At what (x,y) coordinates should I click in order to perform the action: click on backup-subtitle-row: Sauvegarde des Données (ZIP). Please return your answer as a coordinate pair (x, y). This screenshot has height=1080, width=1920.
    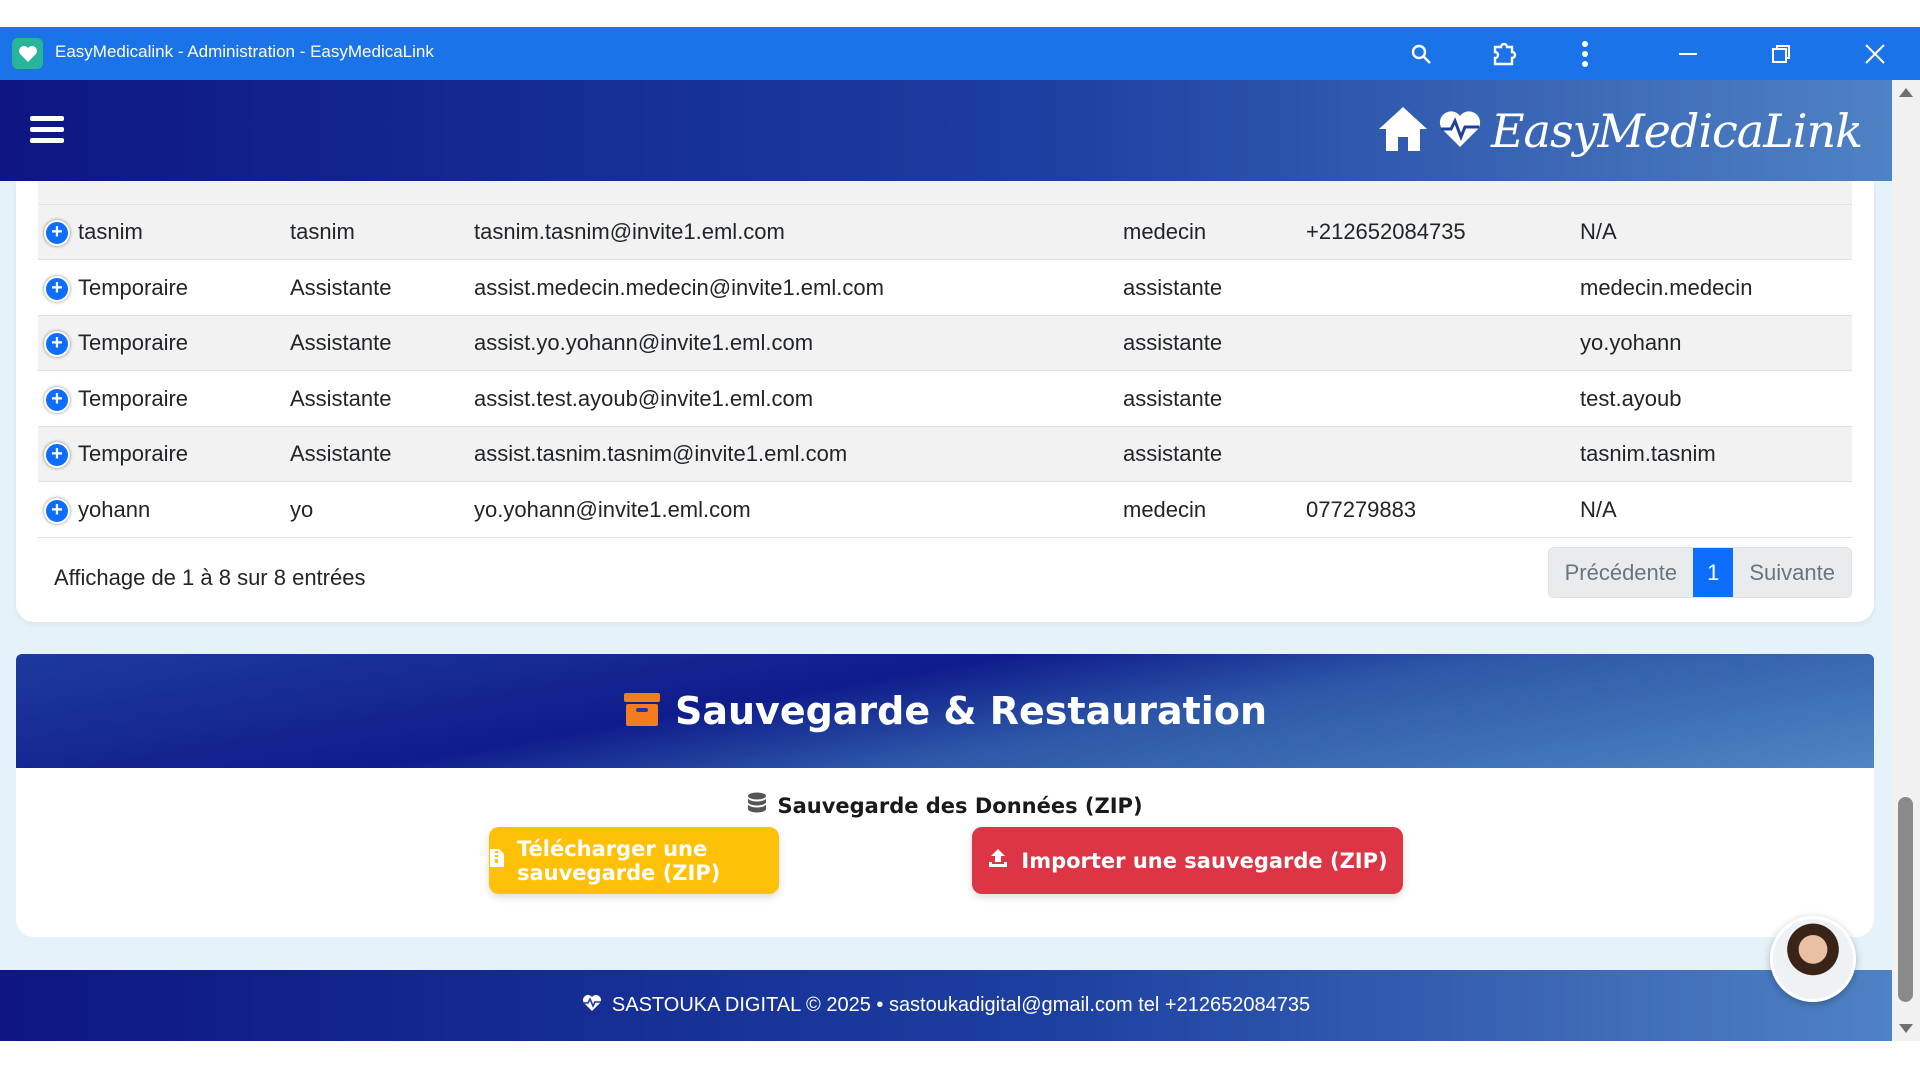
    Looking at the image, I should click on (945, 805).